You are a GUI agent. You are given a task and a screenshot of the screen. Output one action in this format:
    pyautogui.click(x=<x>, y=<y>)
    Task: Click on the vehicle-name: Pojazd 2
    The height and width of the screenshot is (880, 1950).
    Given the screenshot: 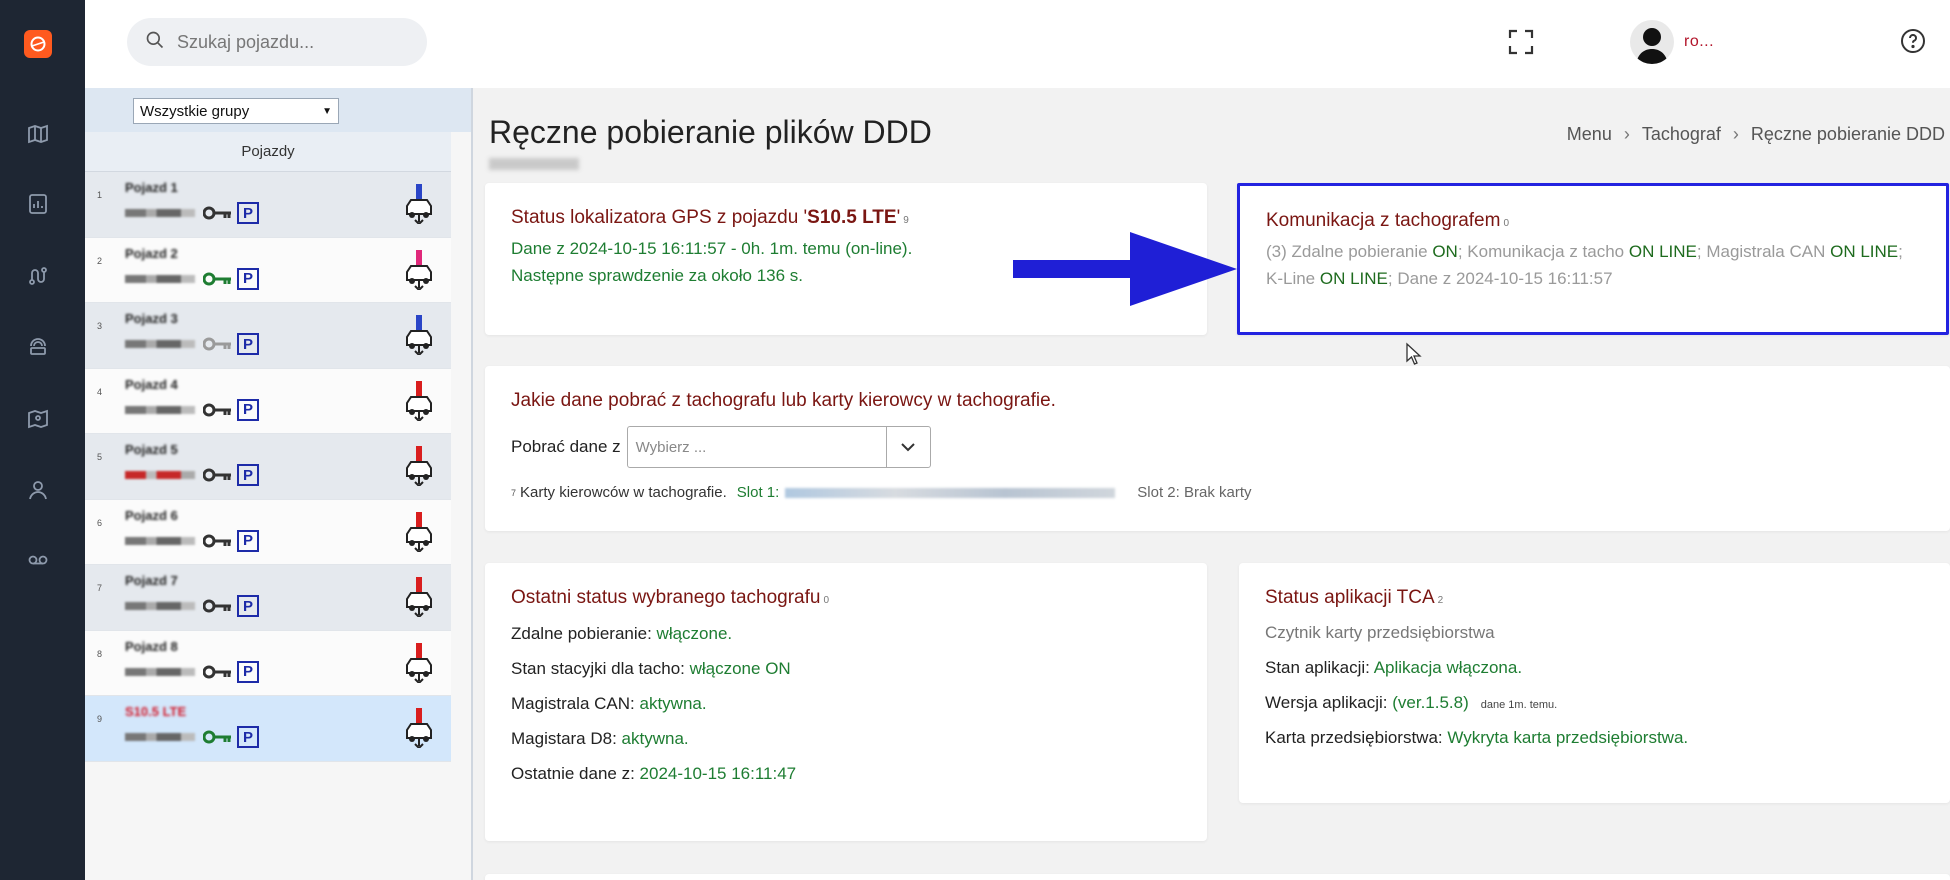 What is the action you would take?
    pyautogui.click(x=151, y=253)
    